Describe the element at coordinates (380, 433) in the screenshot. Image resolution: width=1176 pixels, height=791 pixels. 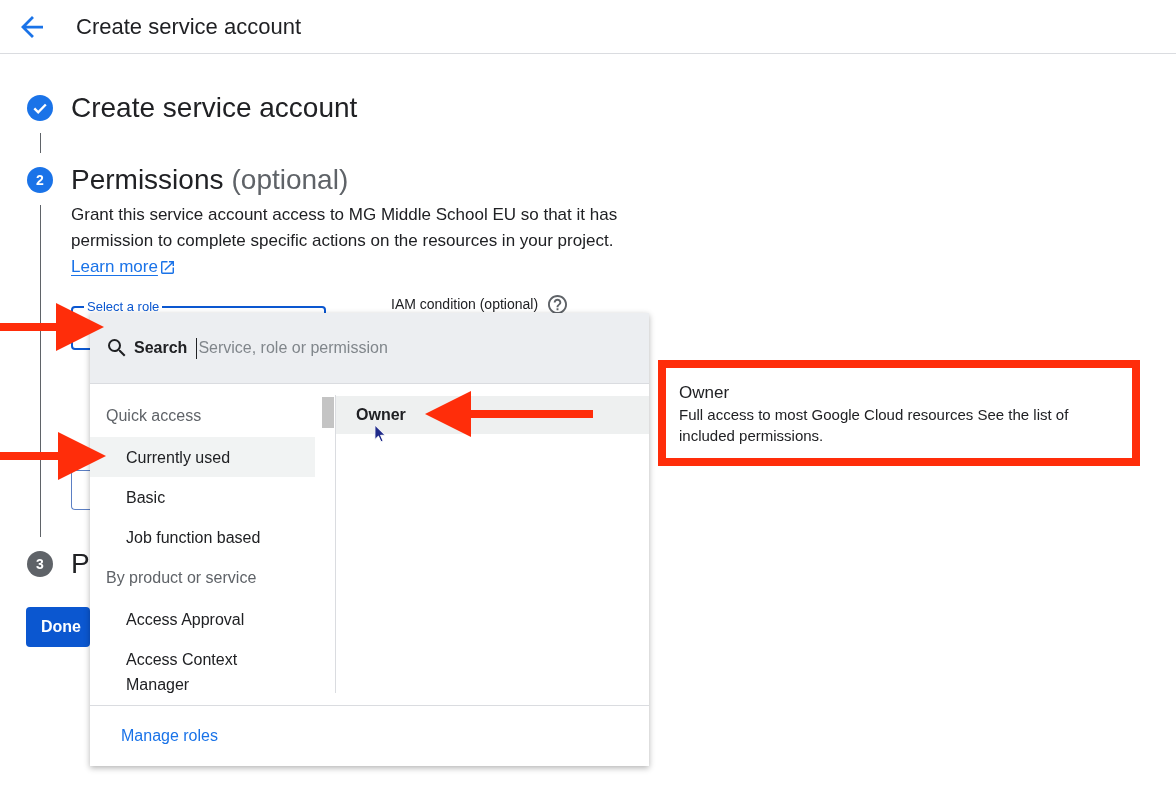
I see `mouse-pointer-icon` at that location.